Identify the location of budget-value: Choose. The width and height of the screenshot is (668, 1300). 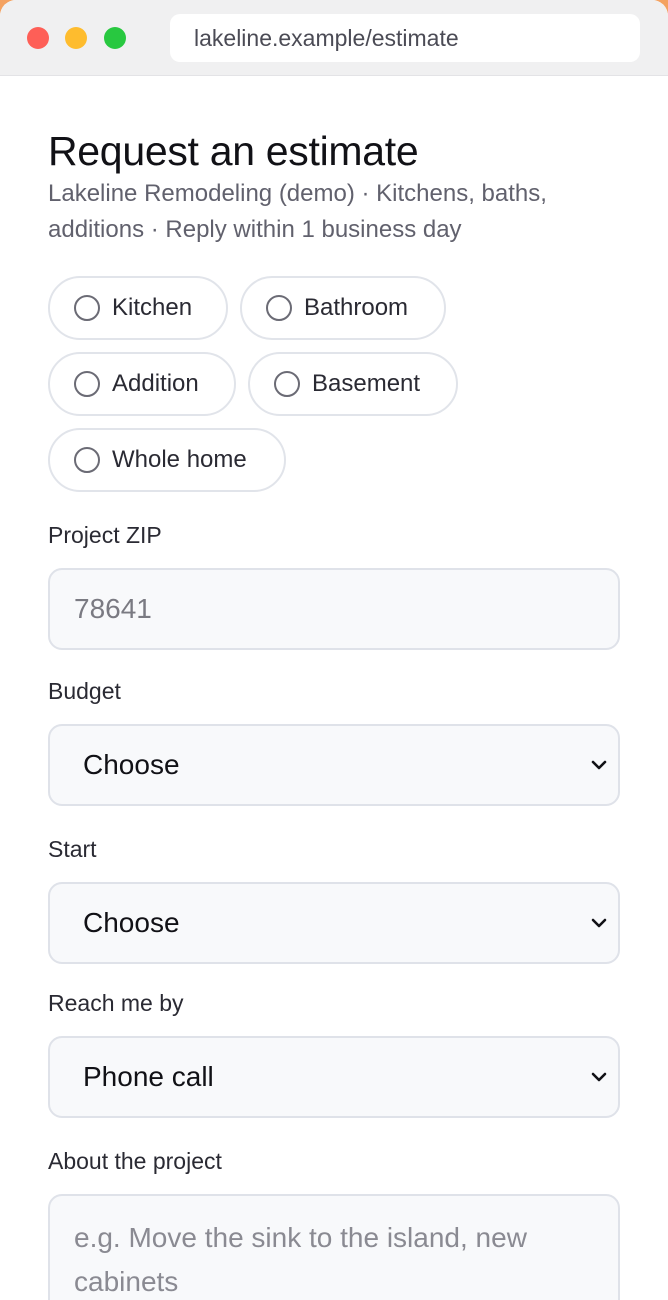
(131, 764).